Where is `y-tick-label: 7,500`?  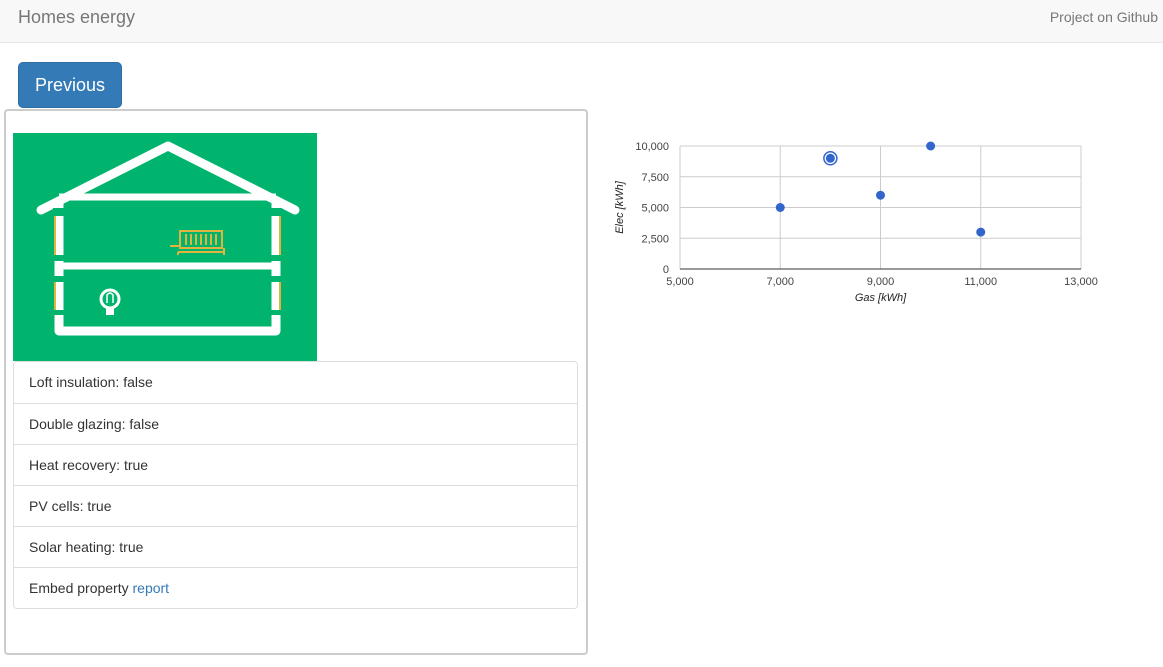 y-tick-label: 7,500 is located at coordinates (655, 178).